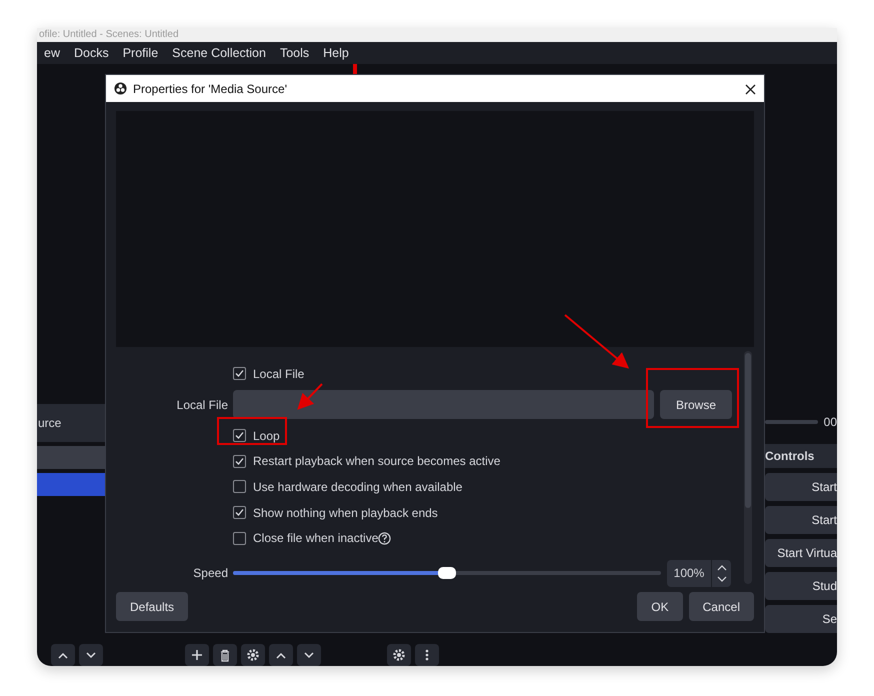 This screenshot has width=874, height=696. What do you see at coordinates (748, 467) in the screenshot?
I see `scrollbar` at bounding box center [748, 467].